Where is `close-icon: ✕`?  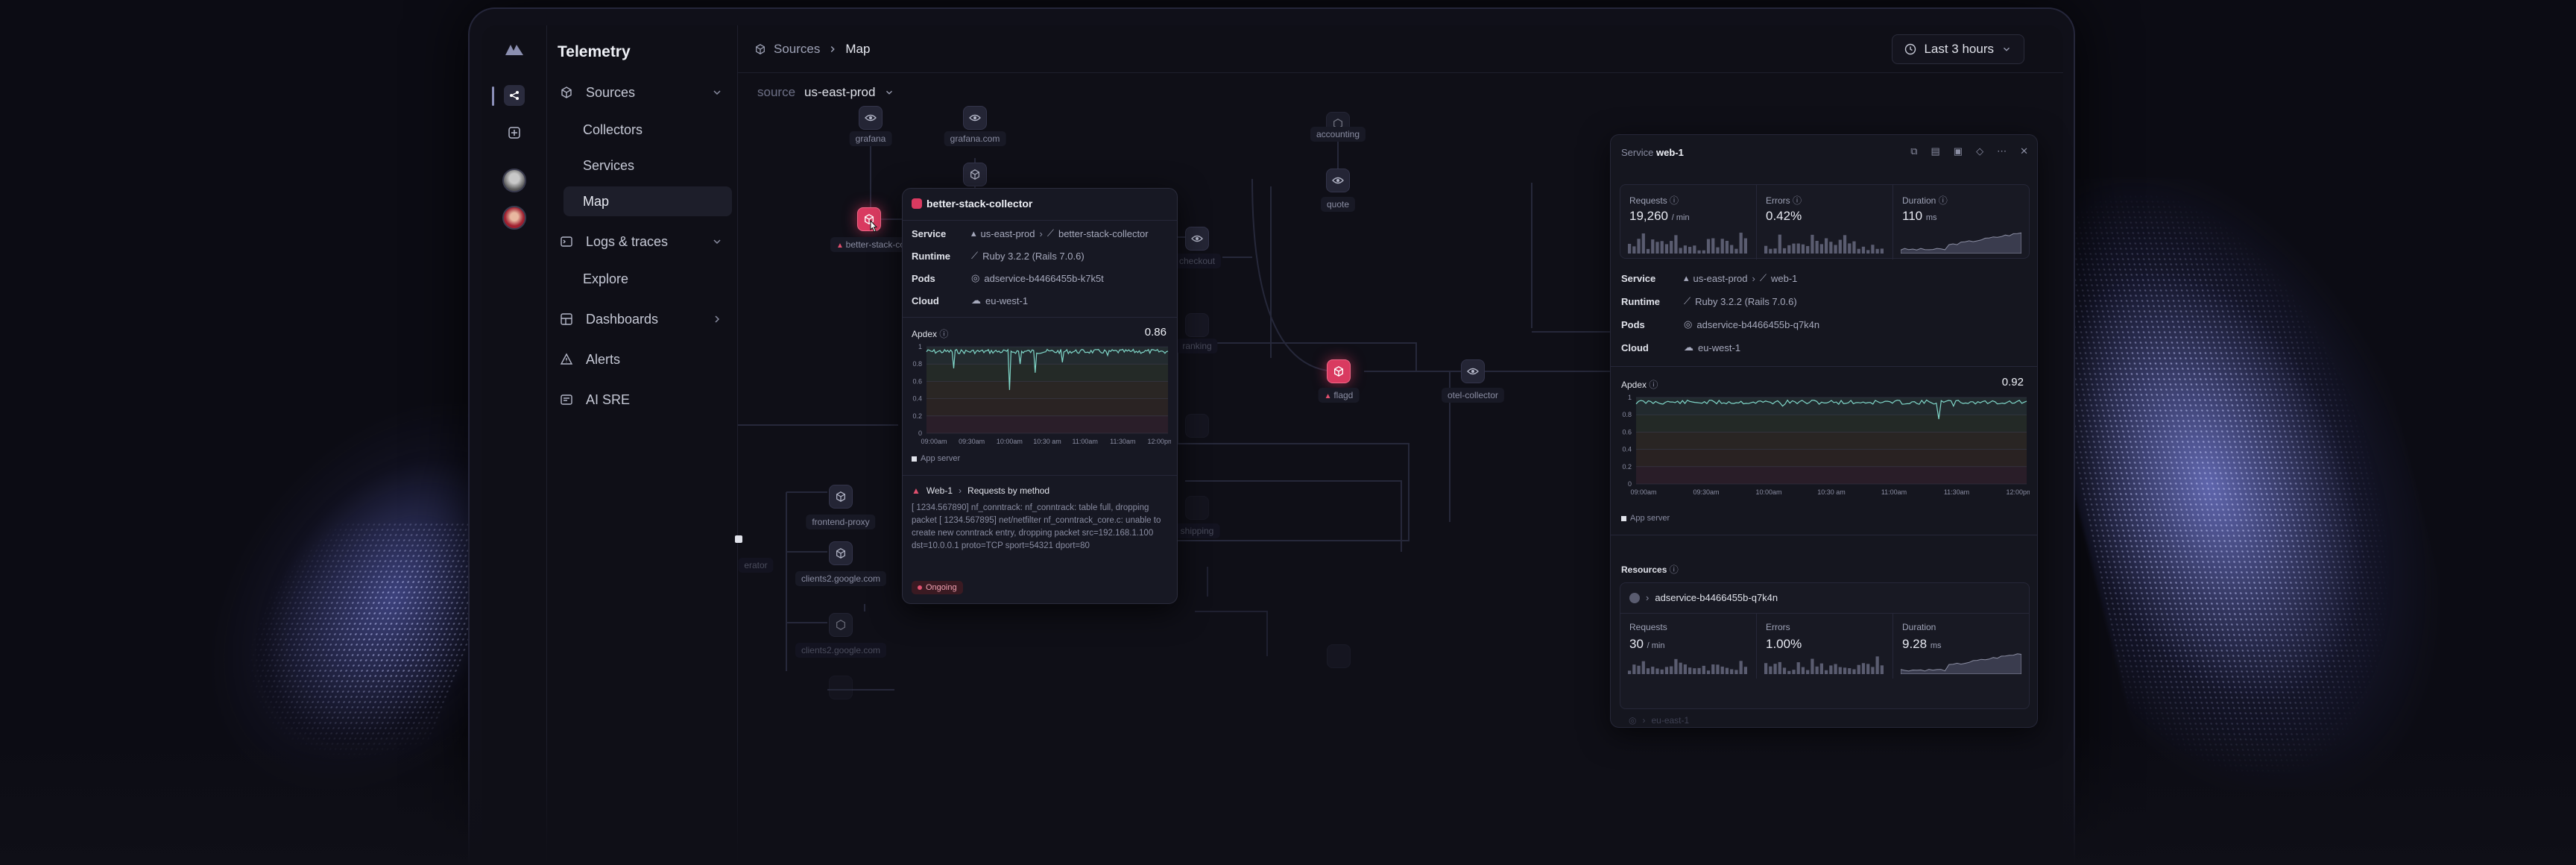 close-icon: ✕ is located at coordinates (2024, 151).